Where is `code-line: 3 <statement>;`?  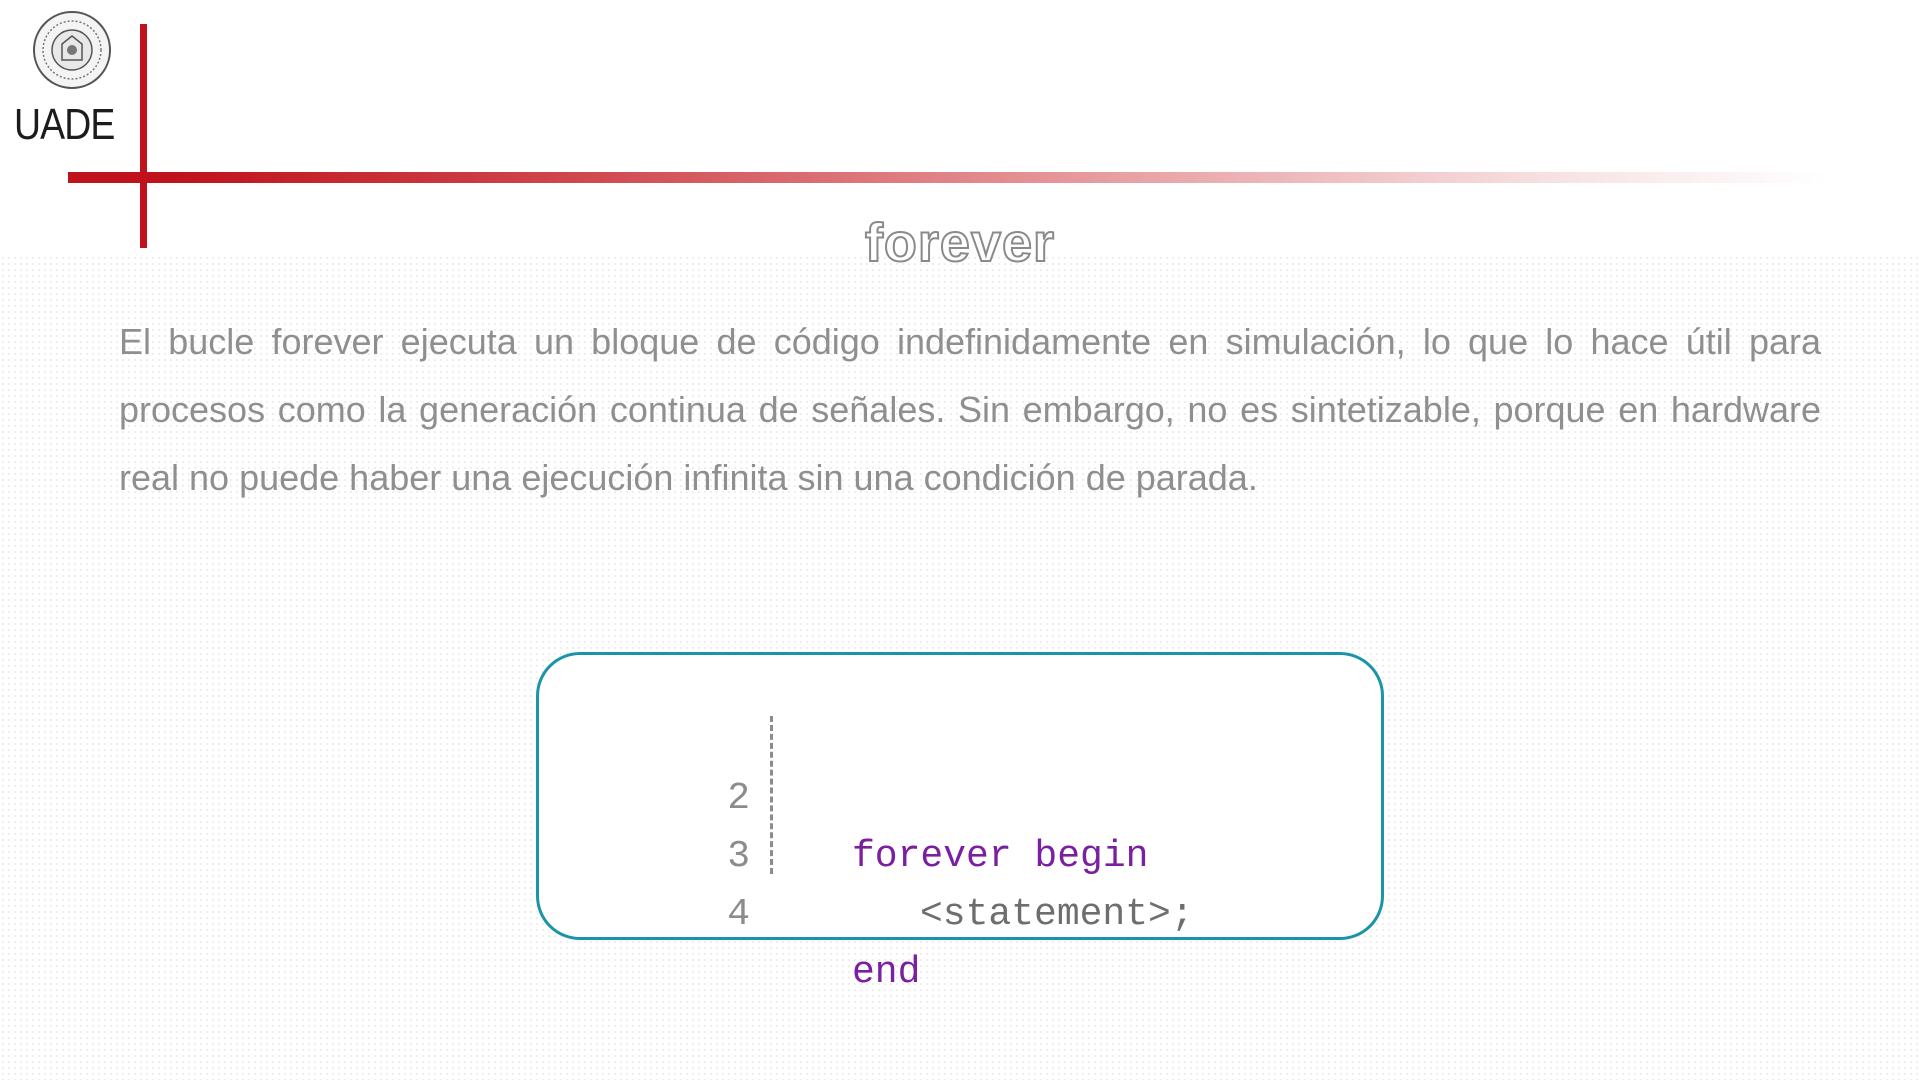
code-line: 3 <statement>; is located at coordinates (951, 853).